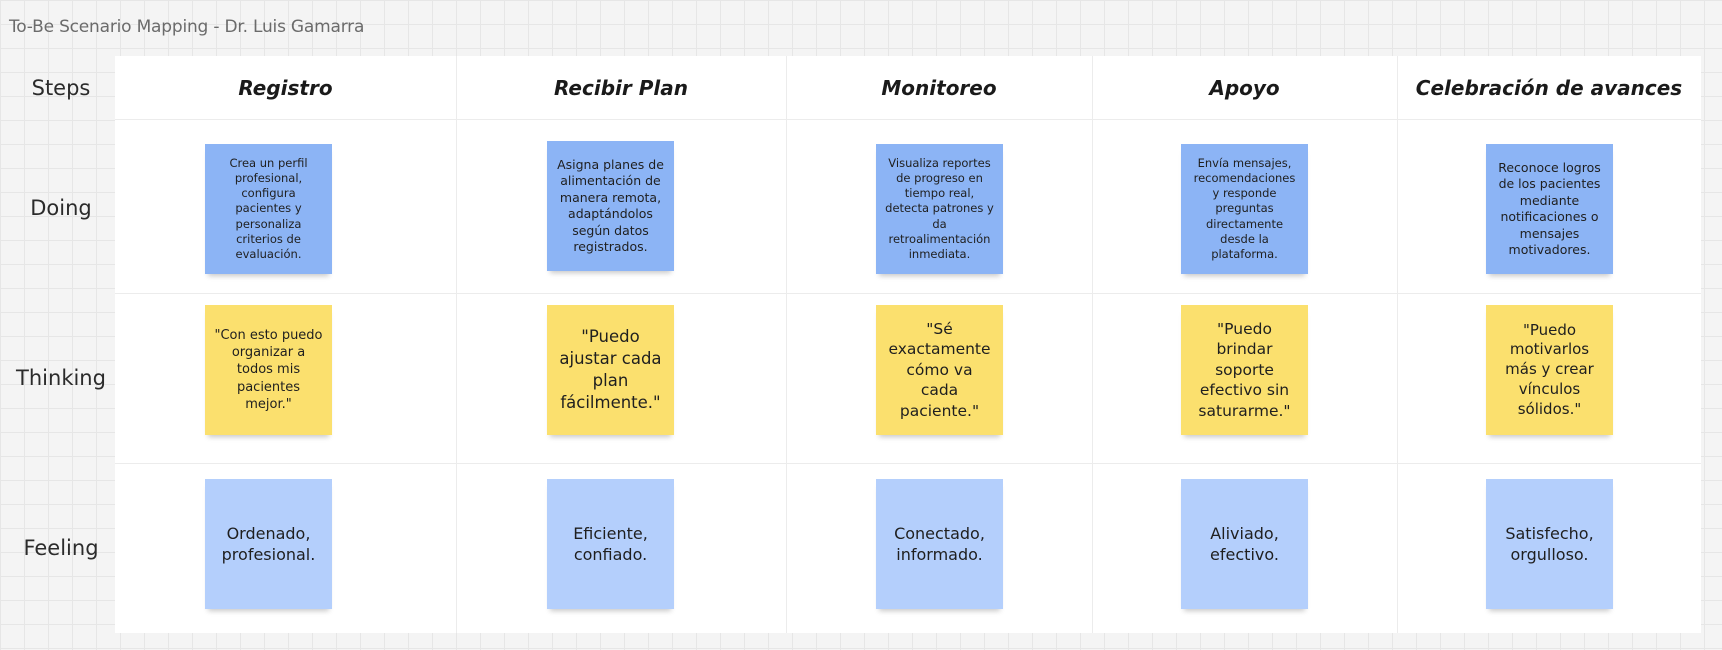 The height and width of the screenshot is (650, 1722). What do you see at coordinates (61, 548) in the screenshot?
I see `row-label-feeling: Feeling` at bounding box center [61, 548].